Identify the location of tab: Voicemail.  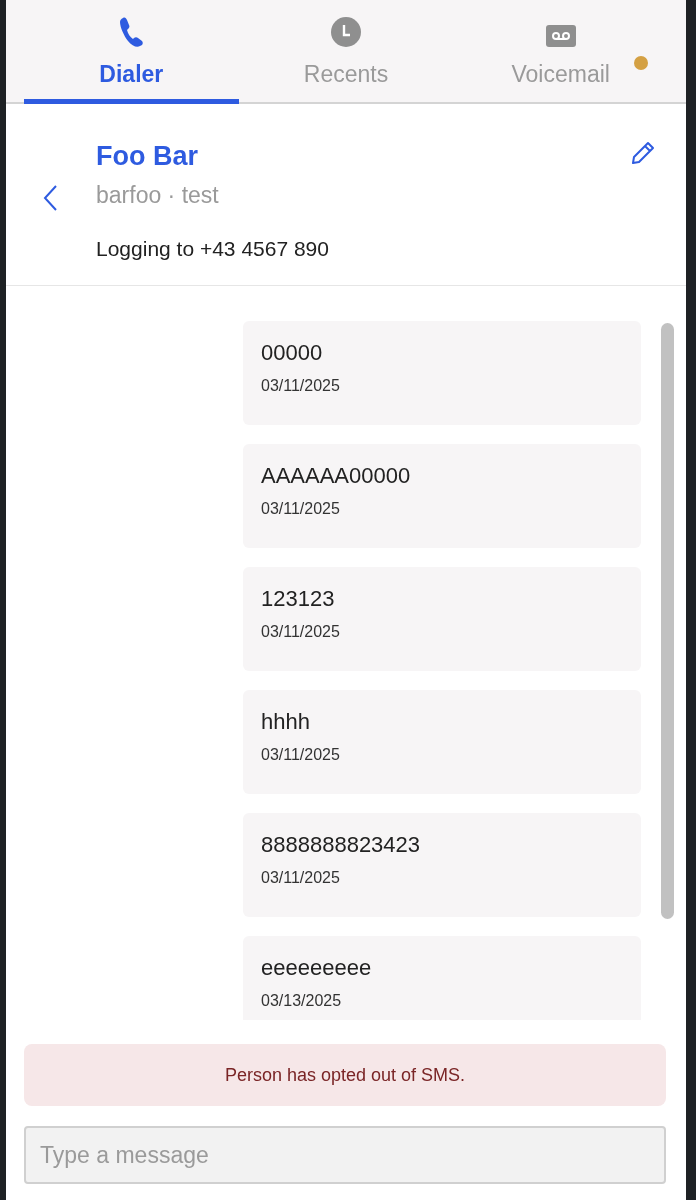
(560, 52).